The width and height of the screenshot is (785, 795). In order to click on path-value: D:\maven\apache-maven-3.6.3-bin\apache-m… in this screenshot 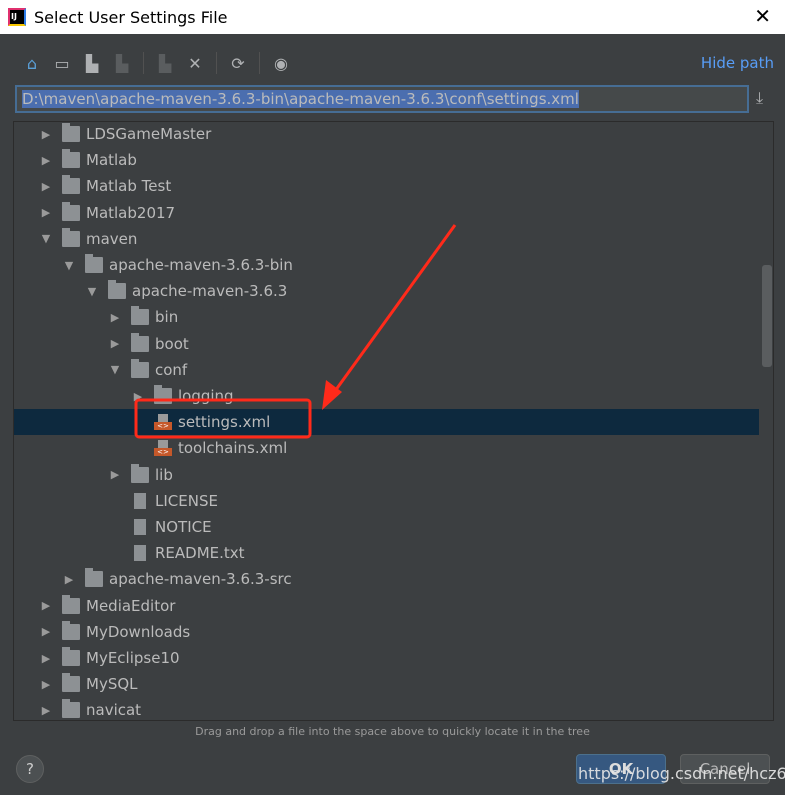, I will do `click(300, 99)`.